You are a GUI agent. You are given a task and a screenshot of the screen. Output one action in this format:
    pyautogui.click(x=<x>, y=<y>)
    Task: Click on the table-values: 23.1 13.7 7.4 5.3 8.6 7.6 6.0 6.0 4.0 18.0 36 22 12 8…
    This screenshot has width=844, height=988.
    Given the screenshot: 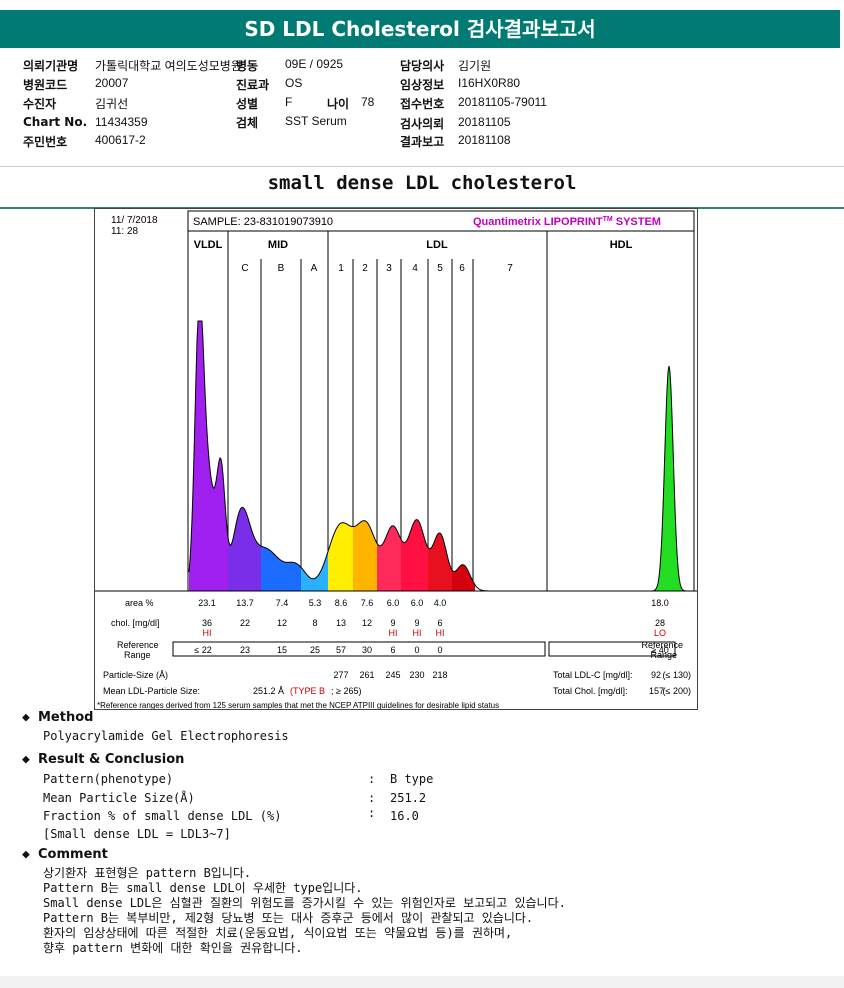 What is the action you would take?
    pyautogui.click(x=431, y=639)
    